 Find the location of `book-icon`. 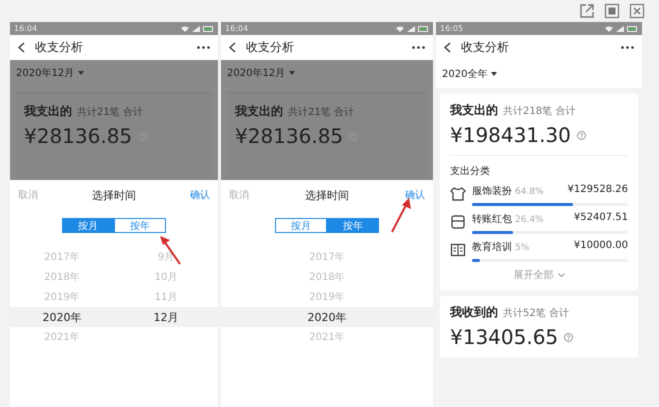

book-icon is located at coordinates (458, 250).